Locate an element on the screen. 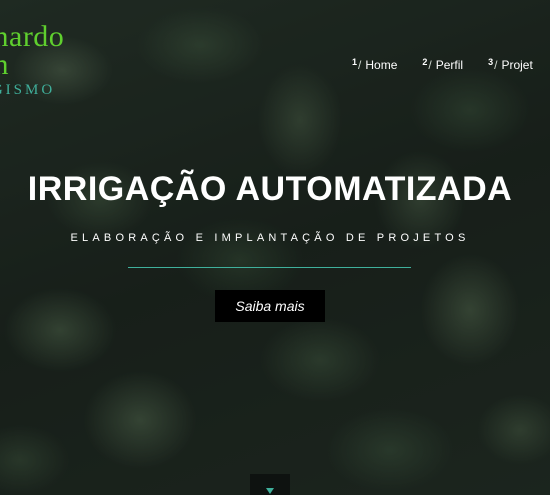  nav-item-projetos: 3 / Projet is located at coordinates (510, 64).